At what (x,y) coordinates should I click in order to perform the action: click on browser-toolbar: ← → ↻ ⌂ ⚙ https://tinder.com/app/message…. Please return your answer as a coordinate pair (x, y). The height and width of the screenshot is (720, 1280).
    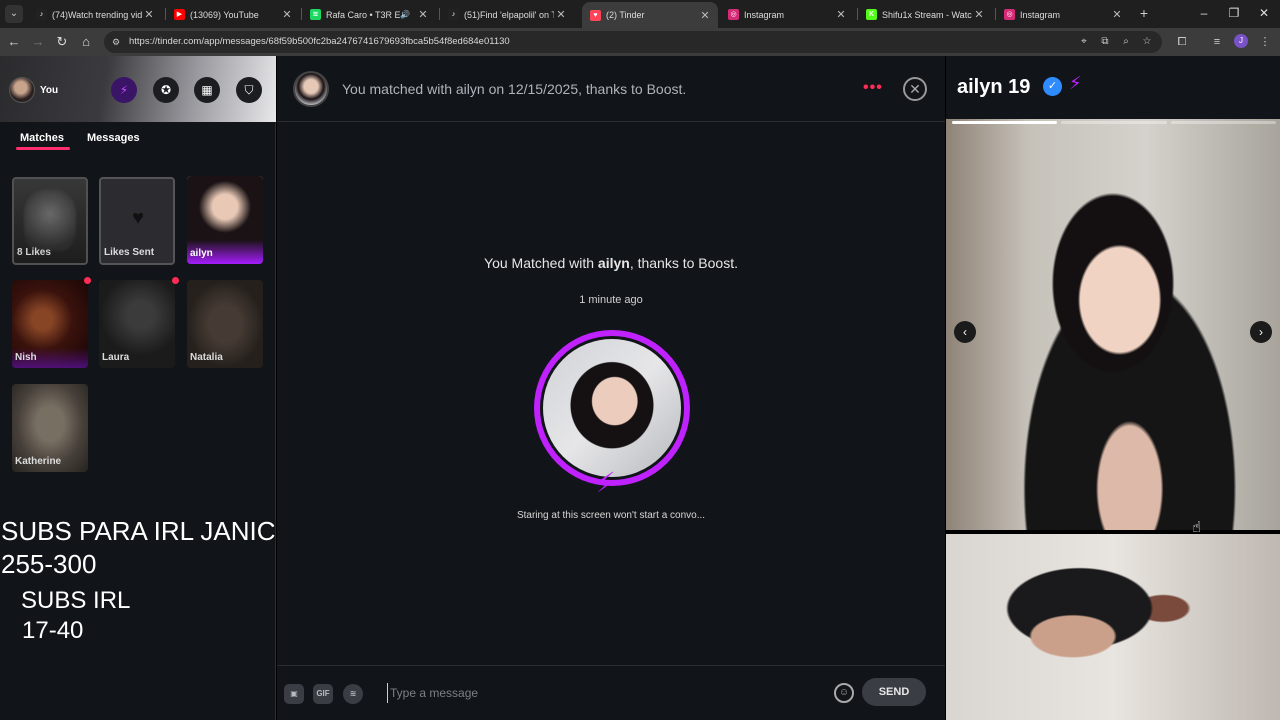
    Looking at the image, I should click on (640, 42).